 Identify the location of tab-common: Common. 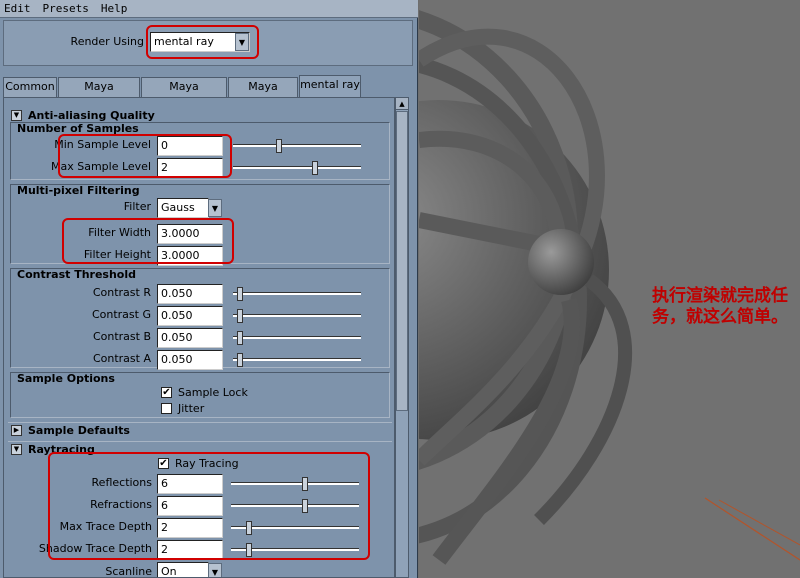
(30, 87).